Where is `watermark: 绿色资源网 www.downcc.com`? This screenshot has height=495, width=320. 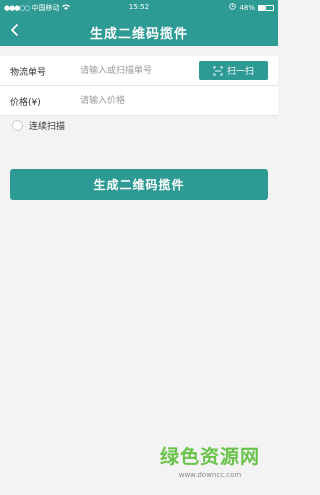 watermark: 绿色资源网 www.downcc.com is located at coordinates (210, 462).